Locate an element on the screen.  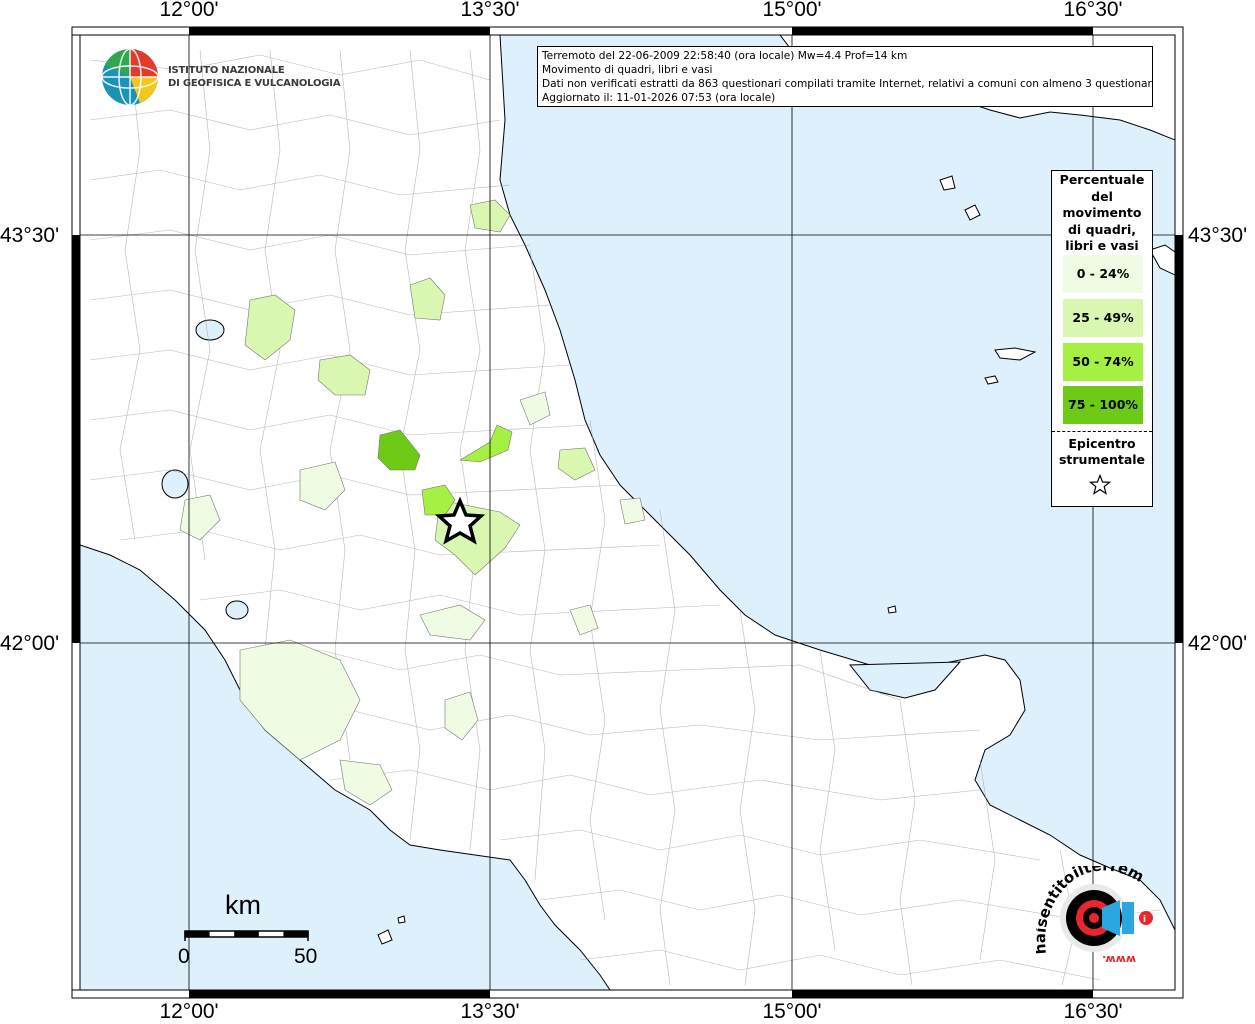
ingv-logo-icon is located at coordinates (130, 77).